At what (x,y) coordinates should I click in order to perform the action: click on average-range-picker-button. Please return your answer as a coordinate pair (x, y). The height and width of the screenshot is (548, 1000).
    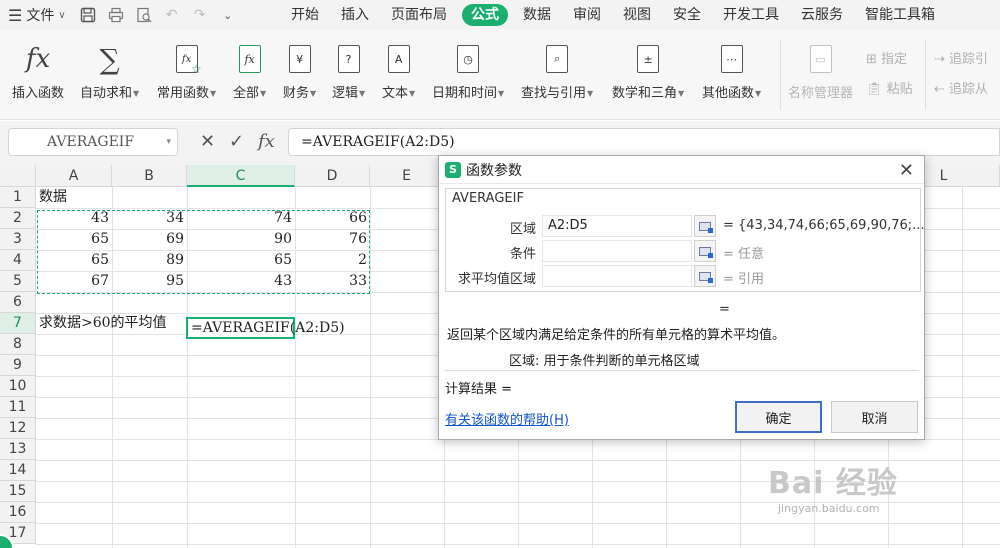
    Looking at the image, I should click on (705, 276).